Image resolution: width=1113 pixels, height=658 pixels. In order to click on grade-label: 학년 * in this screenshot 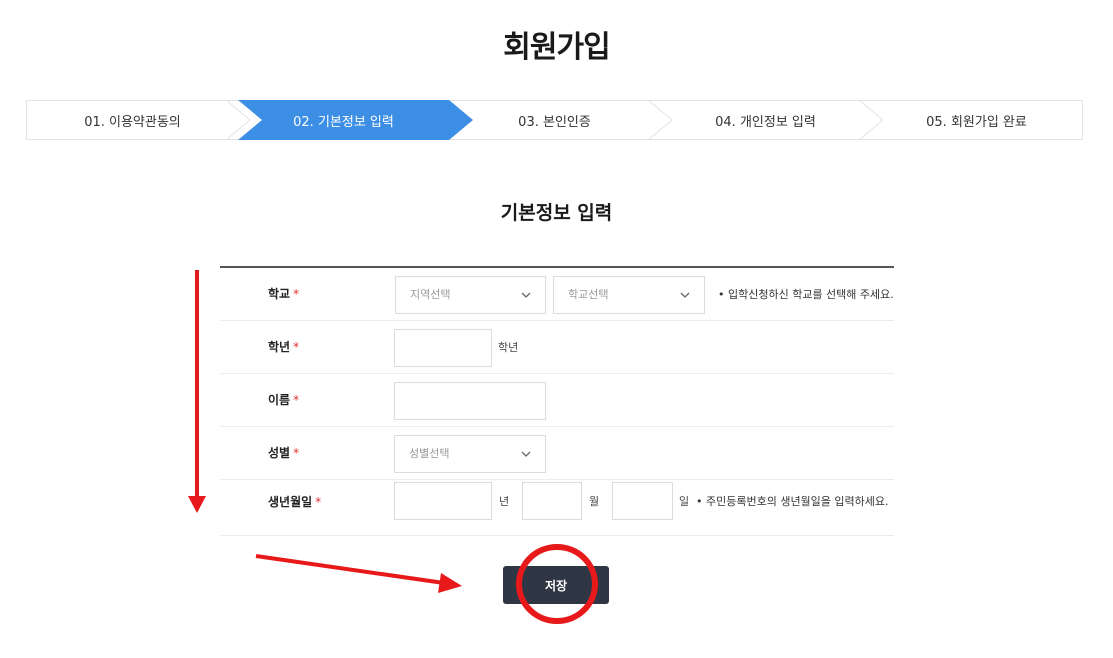, I will do `click(284, 347)`.